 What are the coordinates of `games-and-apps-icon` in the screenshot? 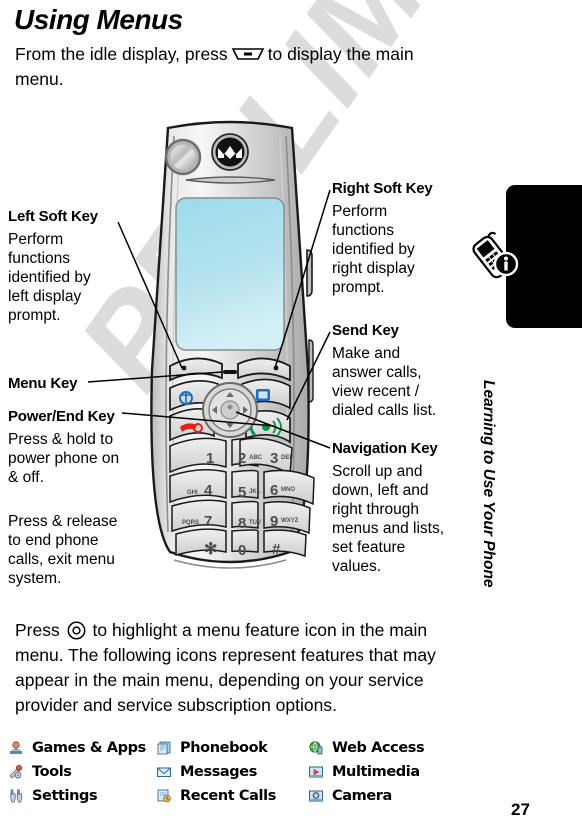 It's located at (16, 748).